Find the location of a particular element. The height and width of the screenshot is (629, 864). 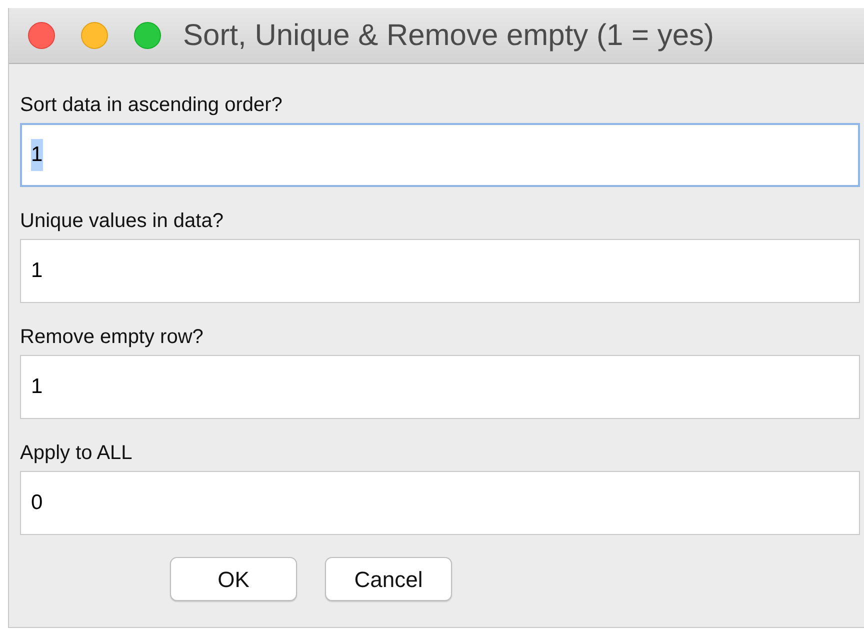

field-label: Remove empty row? is located at coordinates (112, 337).